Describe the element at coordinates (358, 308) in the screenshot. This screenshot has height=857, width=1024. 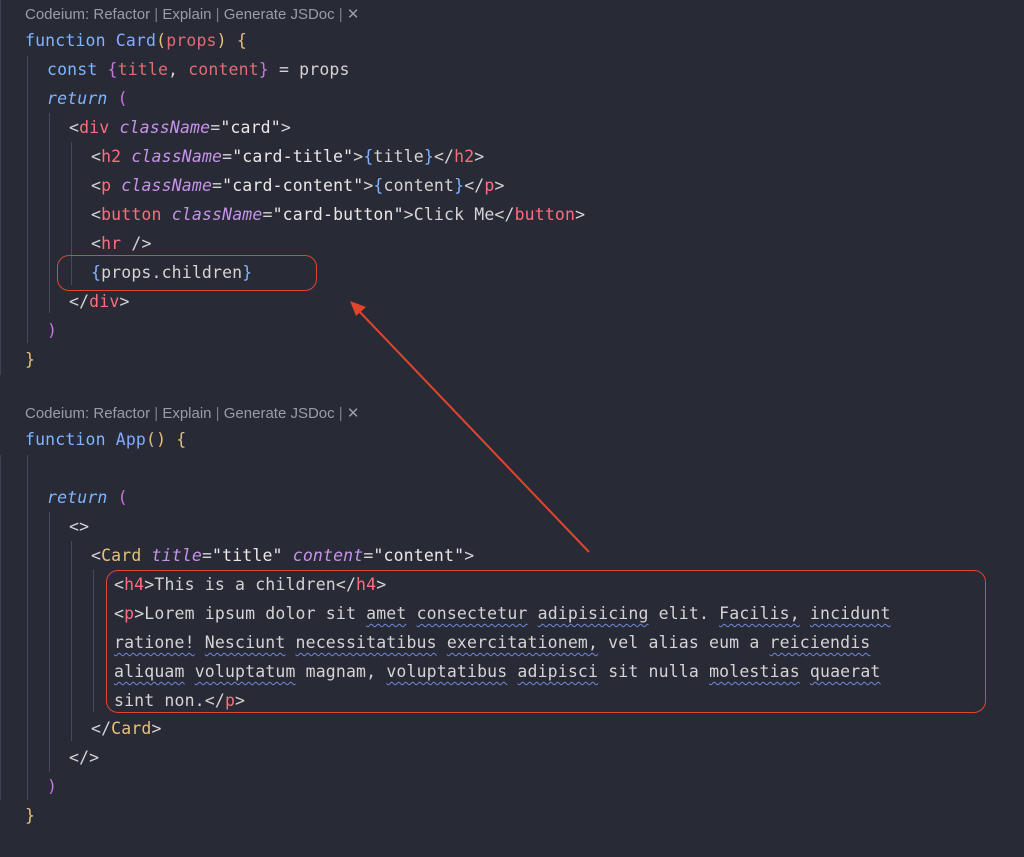
I see `arrow-head` at that location.